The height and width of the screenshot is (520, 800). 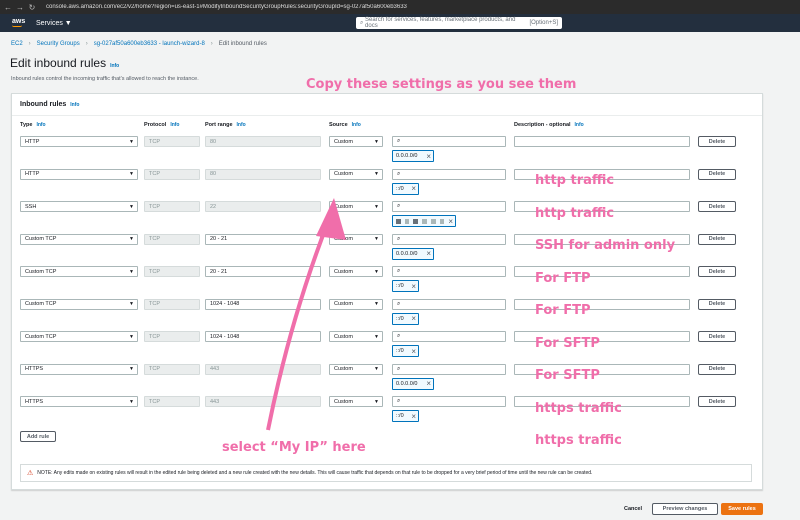 I want to click on arrow-shaft, so click(x=298, y=326).